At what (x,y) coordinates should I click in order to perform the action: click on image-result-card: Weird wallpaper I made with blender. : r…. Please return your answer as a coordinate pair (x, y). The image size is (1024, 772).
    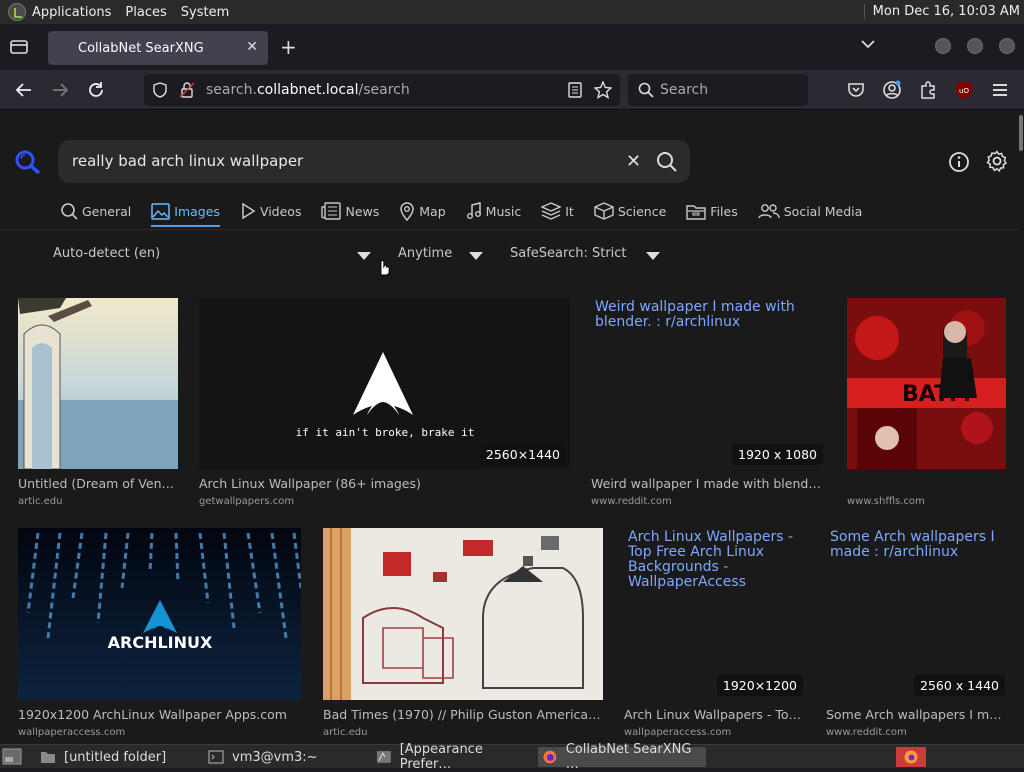
    Looking at the image, I should click on (709, 404).